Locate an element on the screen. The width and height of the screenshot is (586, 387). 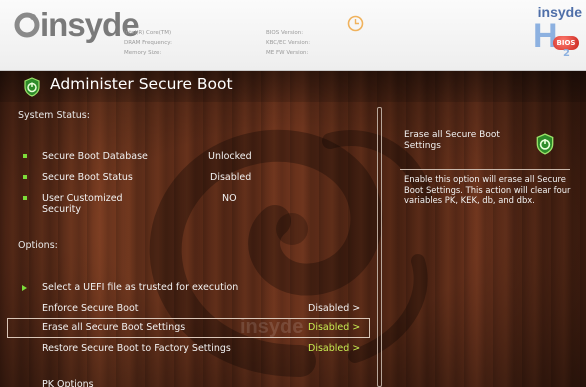
memory-size-label: Memory Size: is located at coordinates (143, 53).